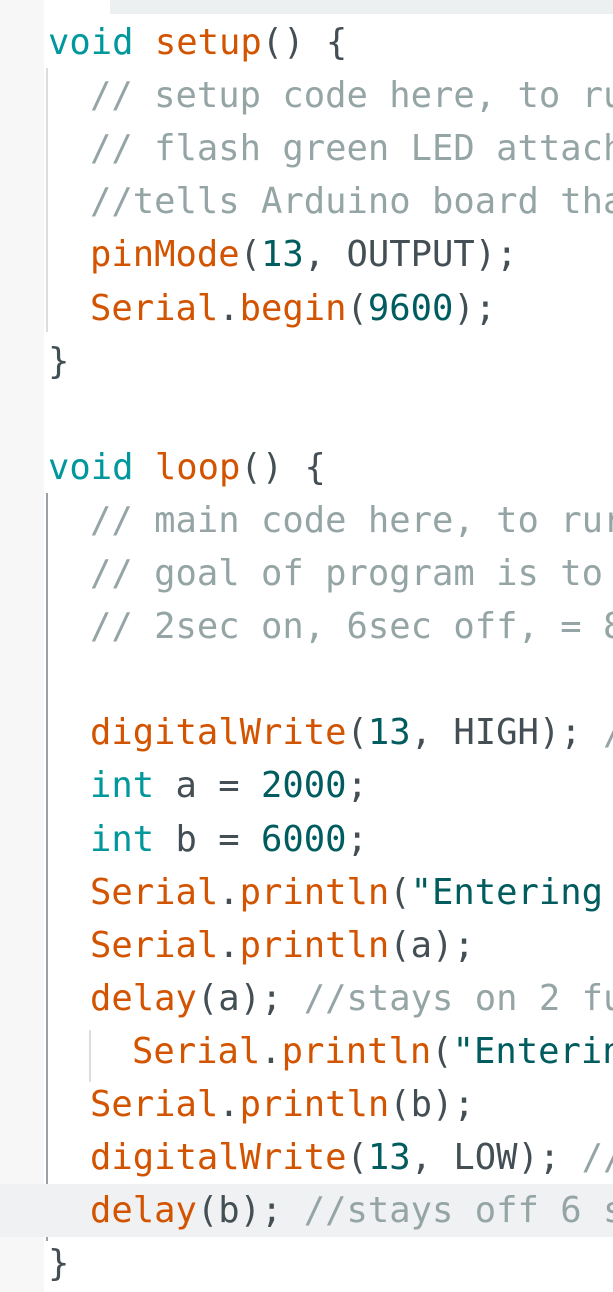 Image resolution: width=613 pixels, height=1292 pixels. I want to click on code-token: loop, so click(197, 467).